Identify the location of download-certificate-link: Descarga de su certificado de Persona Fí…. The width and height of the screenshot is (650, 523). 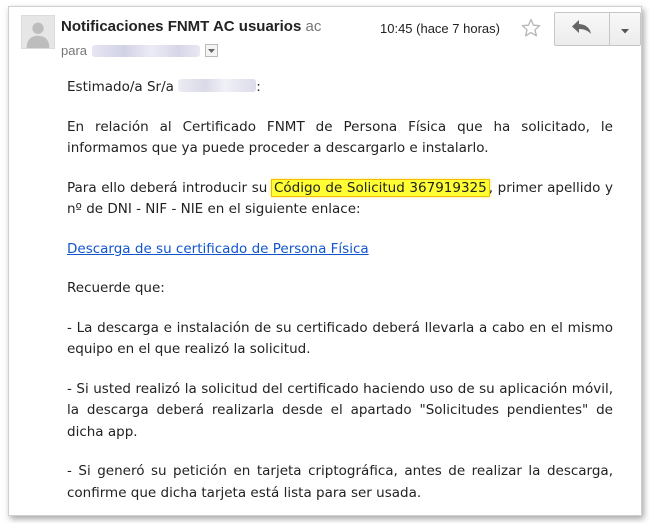
(218, 249).